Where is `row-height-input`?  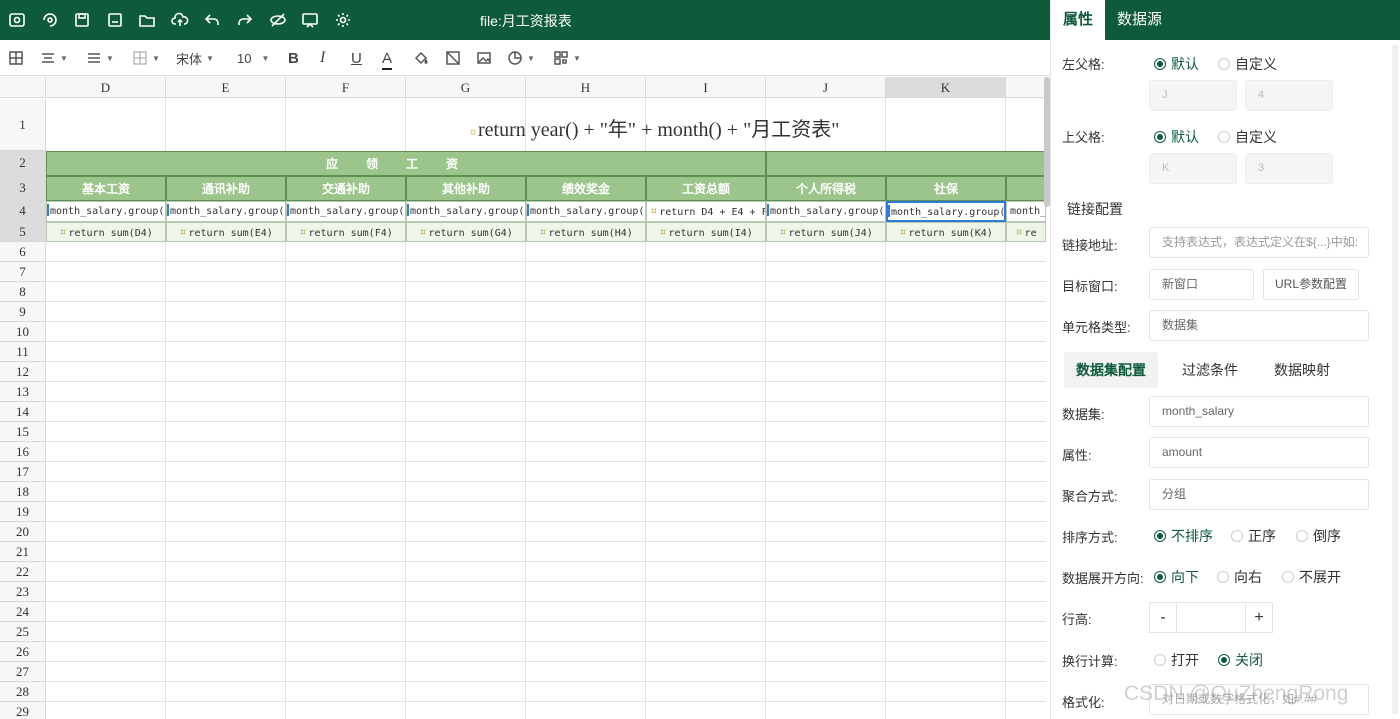 row-height-input is located at coordinates (1211, 617).